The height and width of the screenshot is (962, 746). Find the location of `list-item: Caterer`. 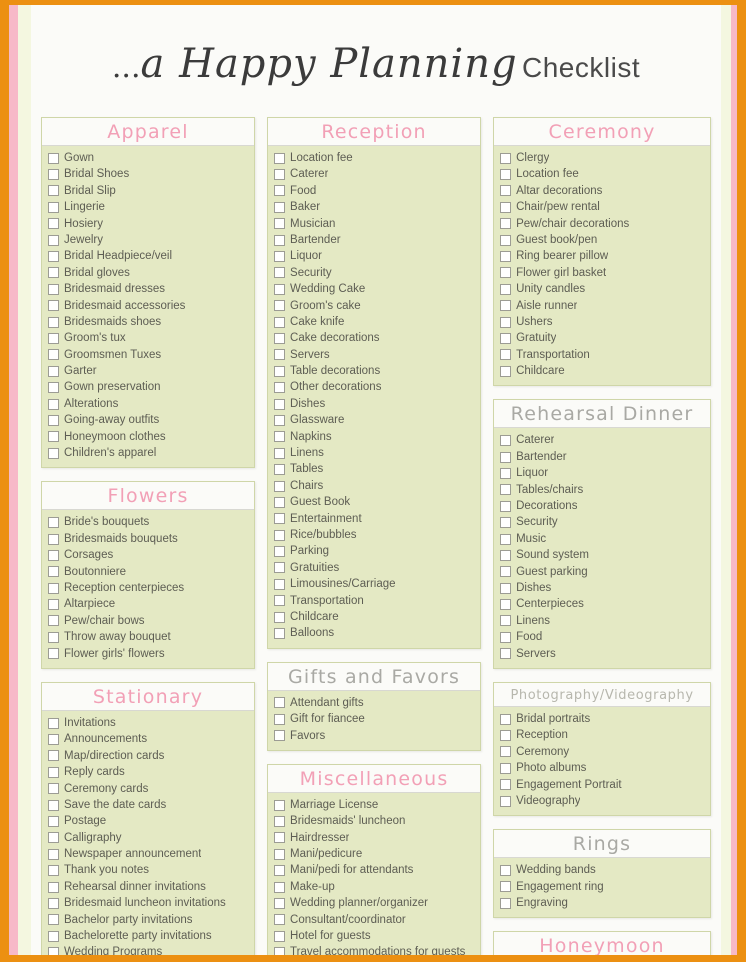

list-item: Caterer is located at coordinates (377, 174).